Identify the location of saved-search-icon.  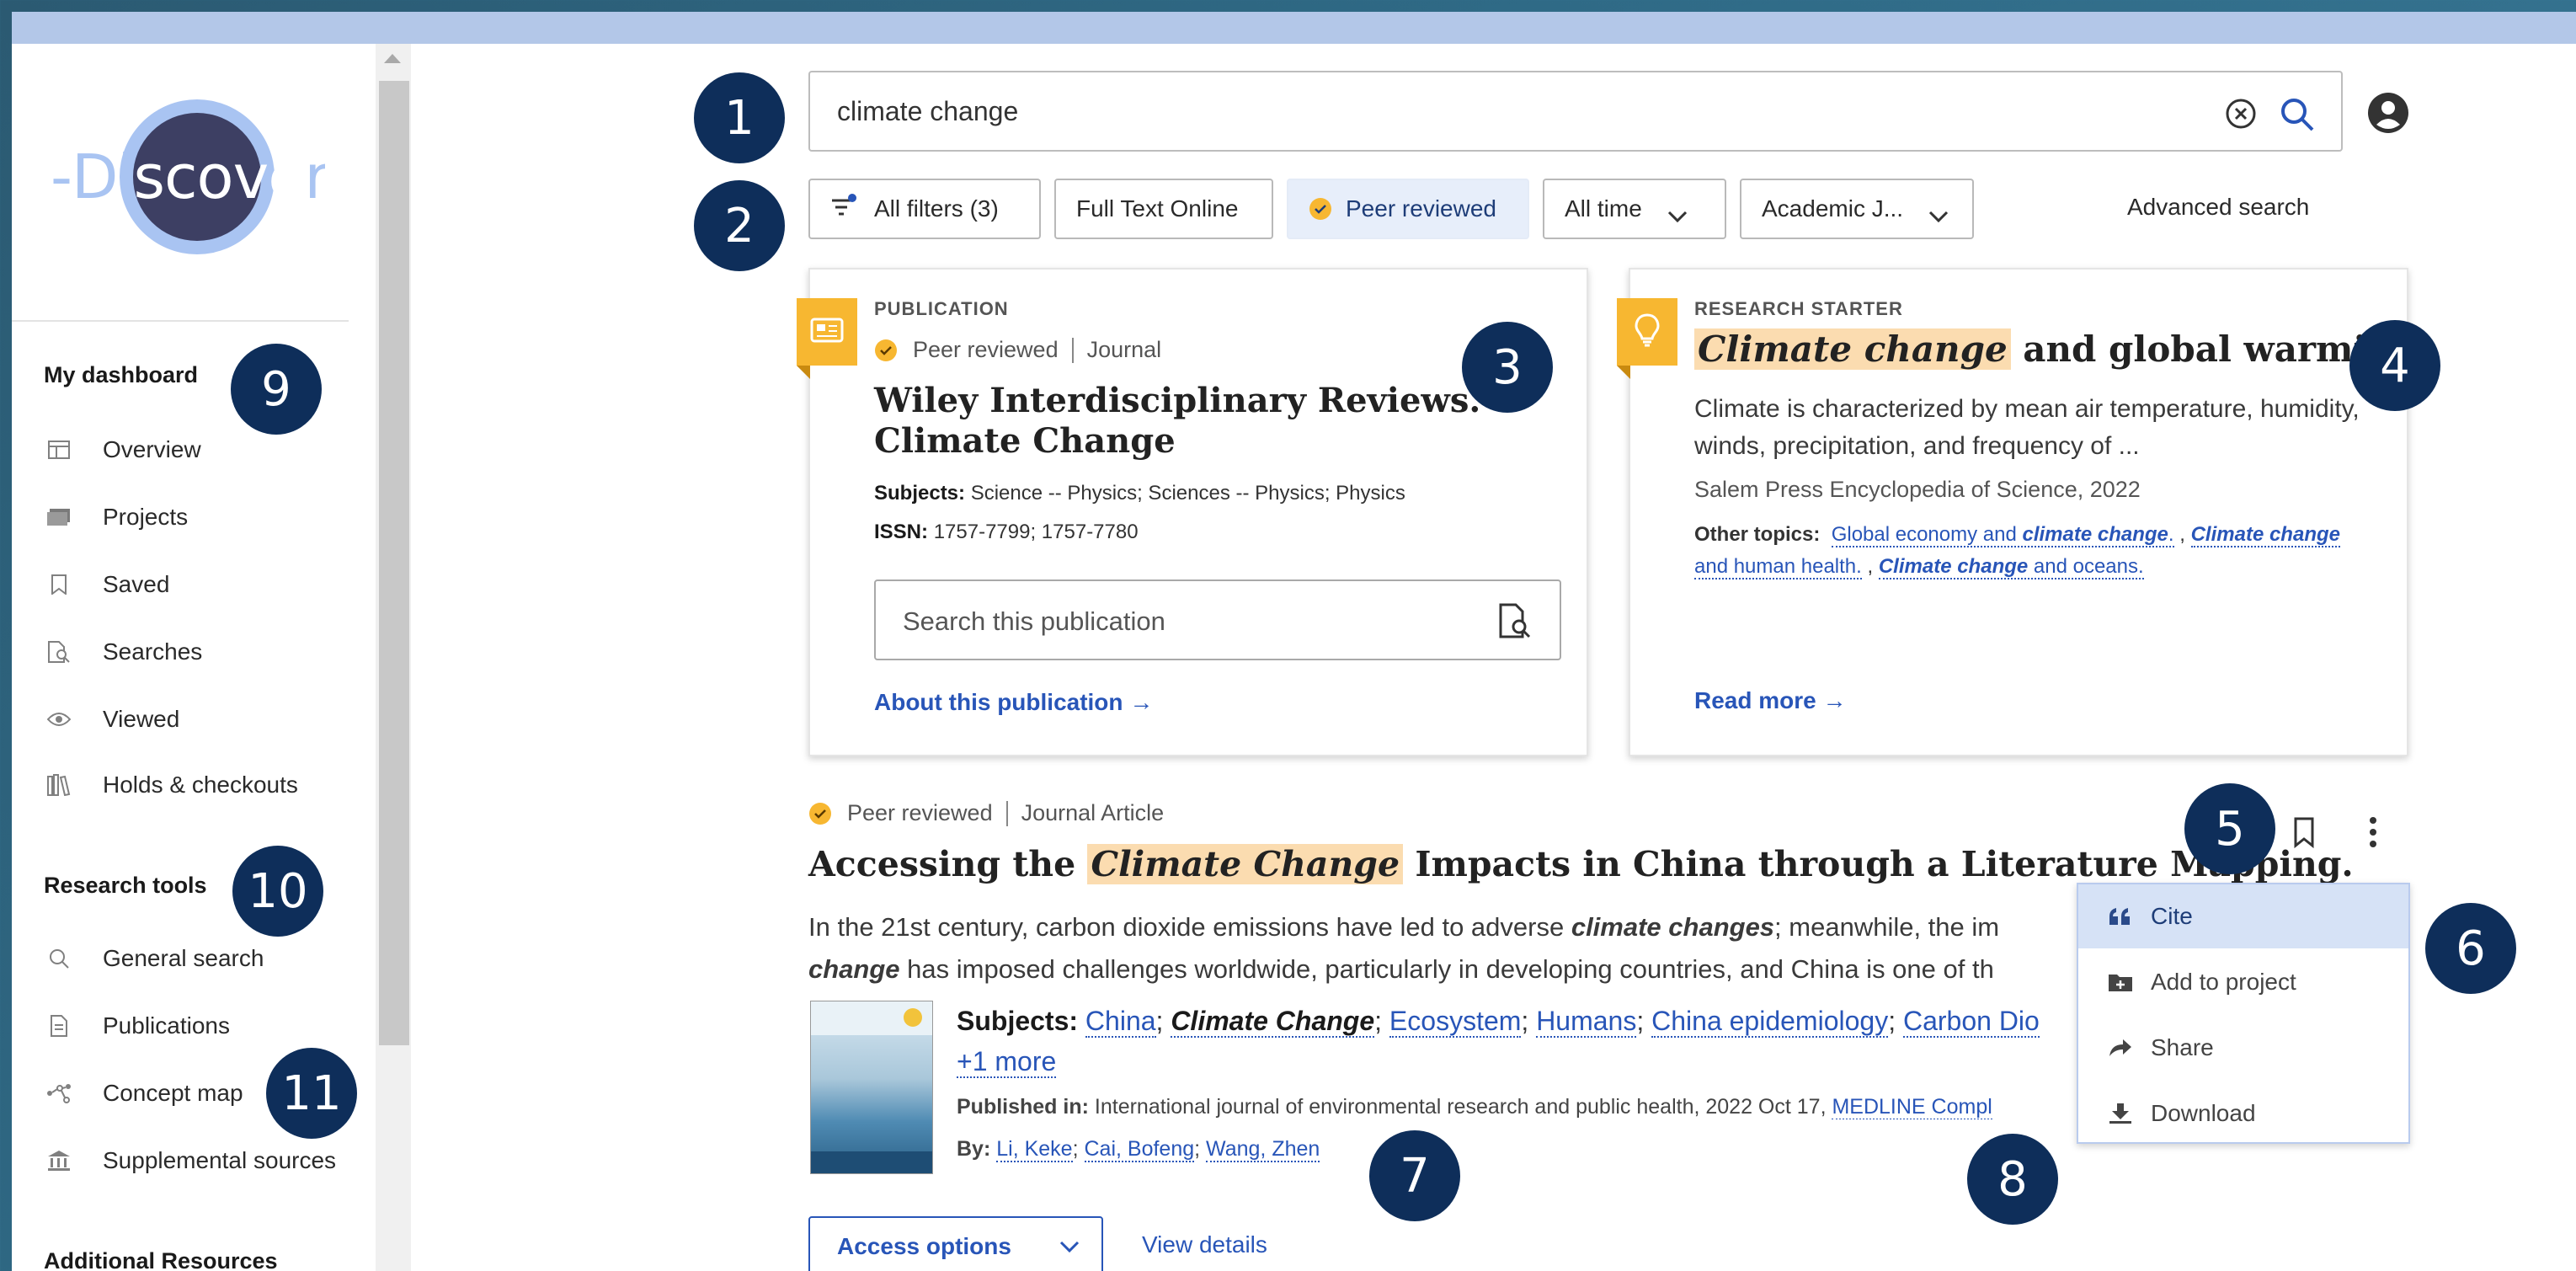
(59, 652).